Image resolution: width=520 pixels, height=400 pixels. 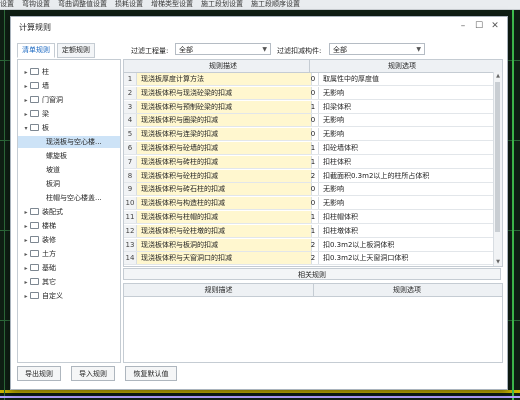 What do you see at coordinates (151, 373) in the screenshot?
I see `restore-defaults-button: 恢复默认值` at bounding box center [151, 373].